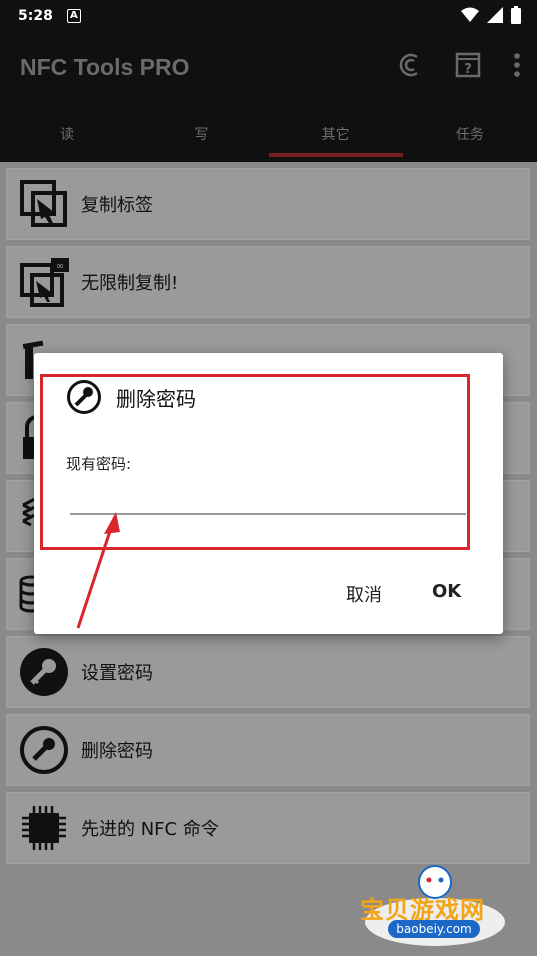 Image resolution: width=537 pixels, height=956 pixels. What do you see at coordinates (434, 929) in the screenshot?
I see `watermark-url: baobeiy.com` at bounding box center [434, 929].